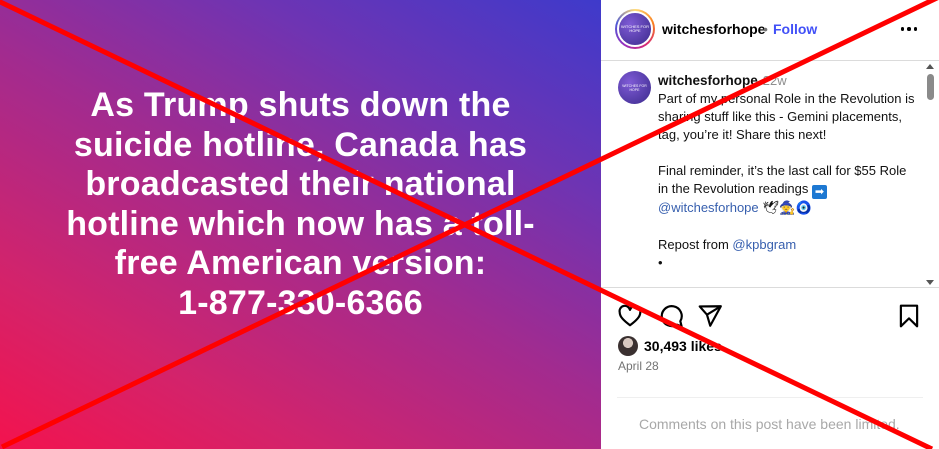 The width and height of the screenshot is (939, 449). I want to click on likes-row: 30,493 likes, so click(670, 346).